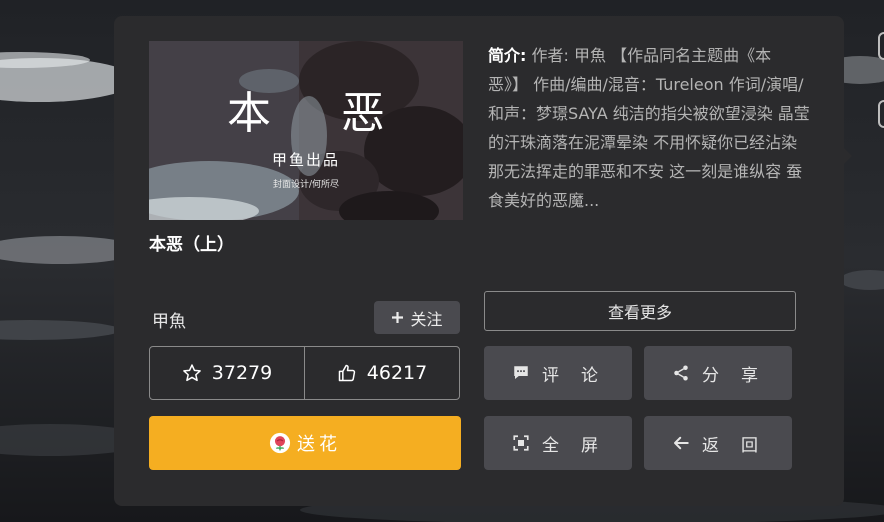 The width and height of the screenshot is (884, 522). What do you see at coordinates (581, 375) in the screenshot?
I see `comment-label: 评论` at bounding box center [581, 375].